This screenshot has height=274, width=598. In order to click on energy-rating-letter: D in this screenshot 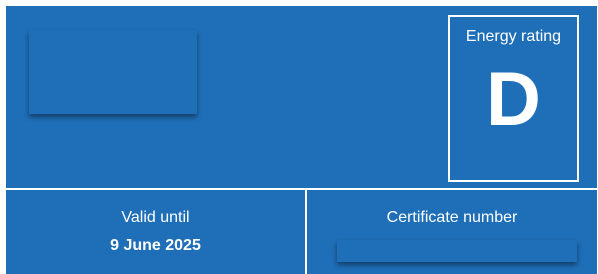, I will do `click(513, 99)`.